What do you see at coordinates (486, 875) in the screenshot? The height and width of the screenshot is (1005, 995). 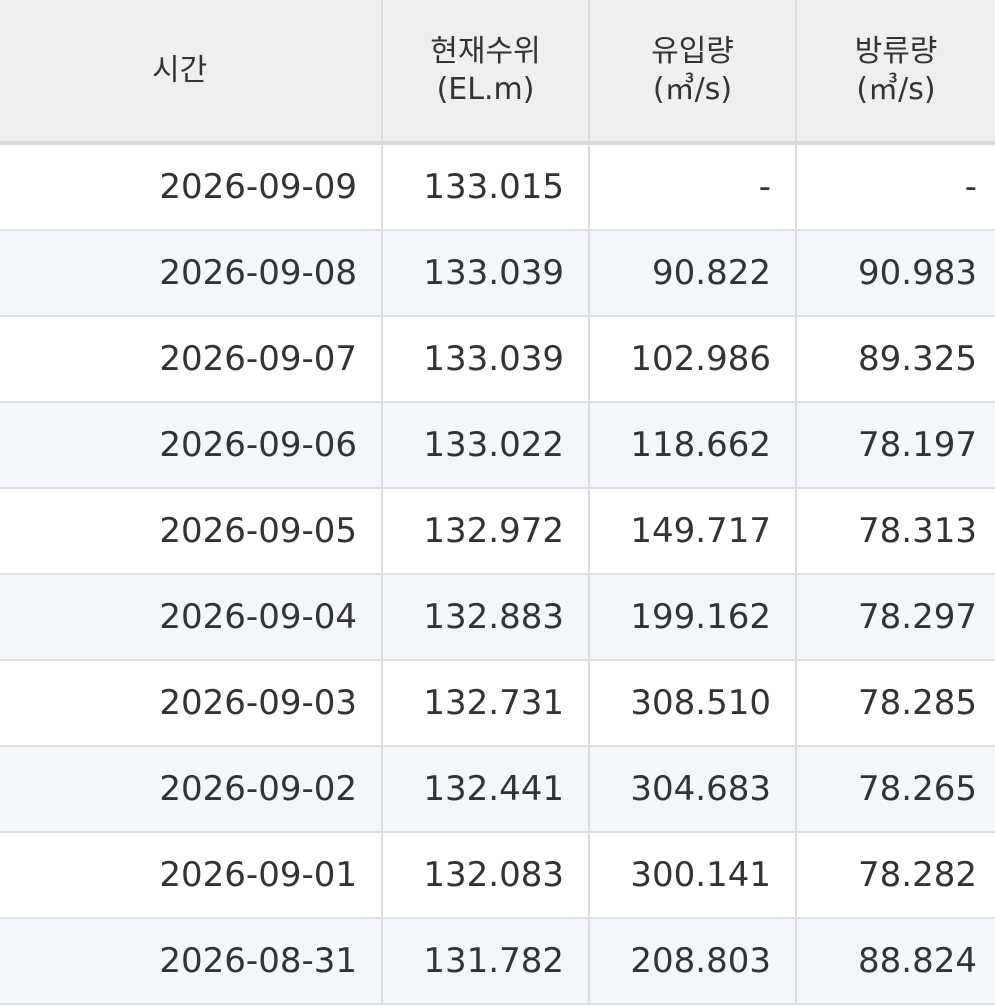 I see `cell-water-level: 132.083` at bounding box center [486, 875].